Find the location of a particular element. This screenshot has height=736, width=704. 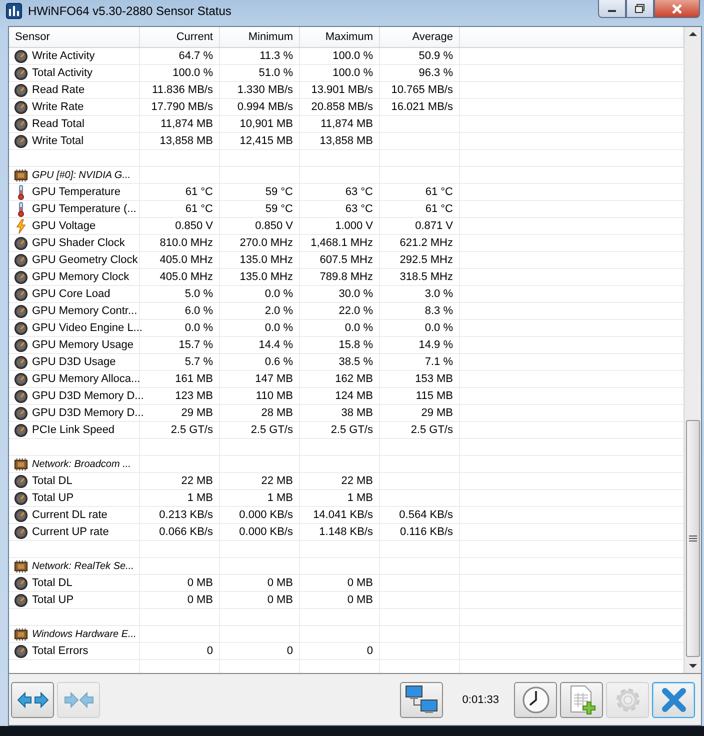

sensor-name: Total DL is located at coordinates (52, 481).